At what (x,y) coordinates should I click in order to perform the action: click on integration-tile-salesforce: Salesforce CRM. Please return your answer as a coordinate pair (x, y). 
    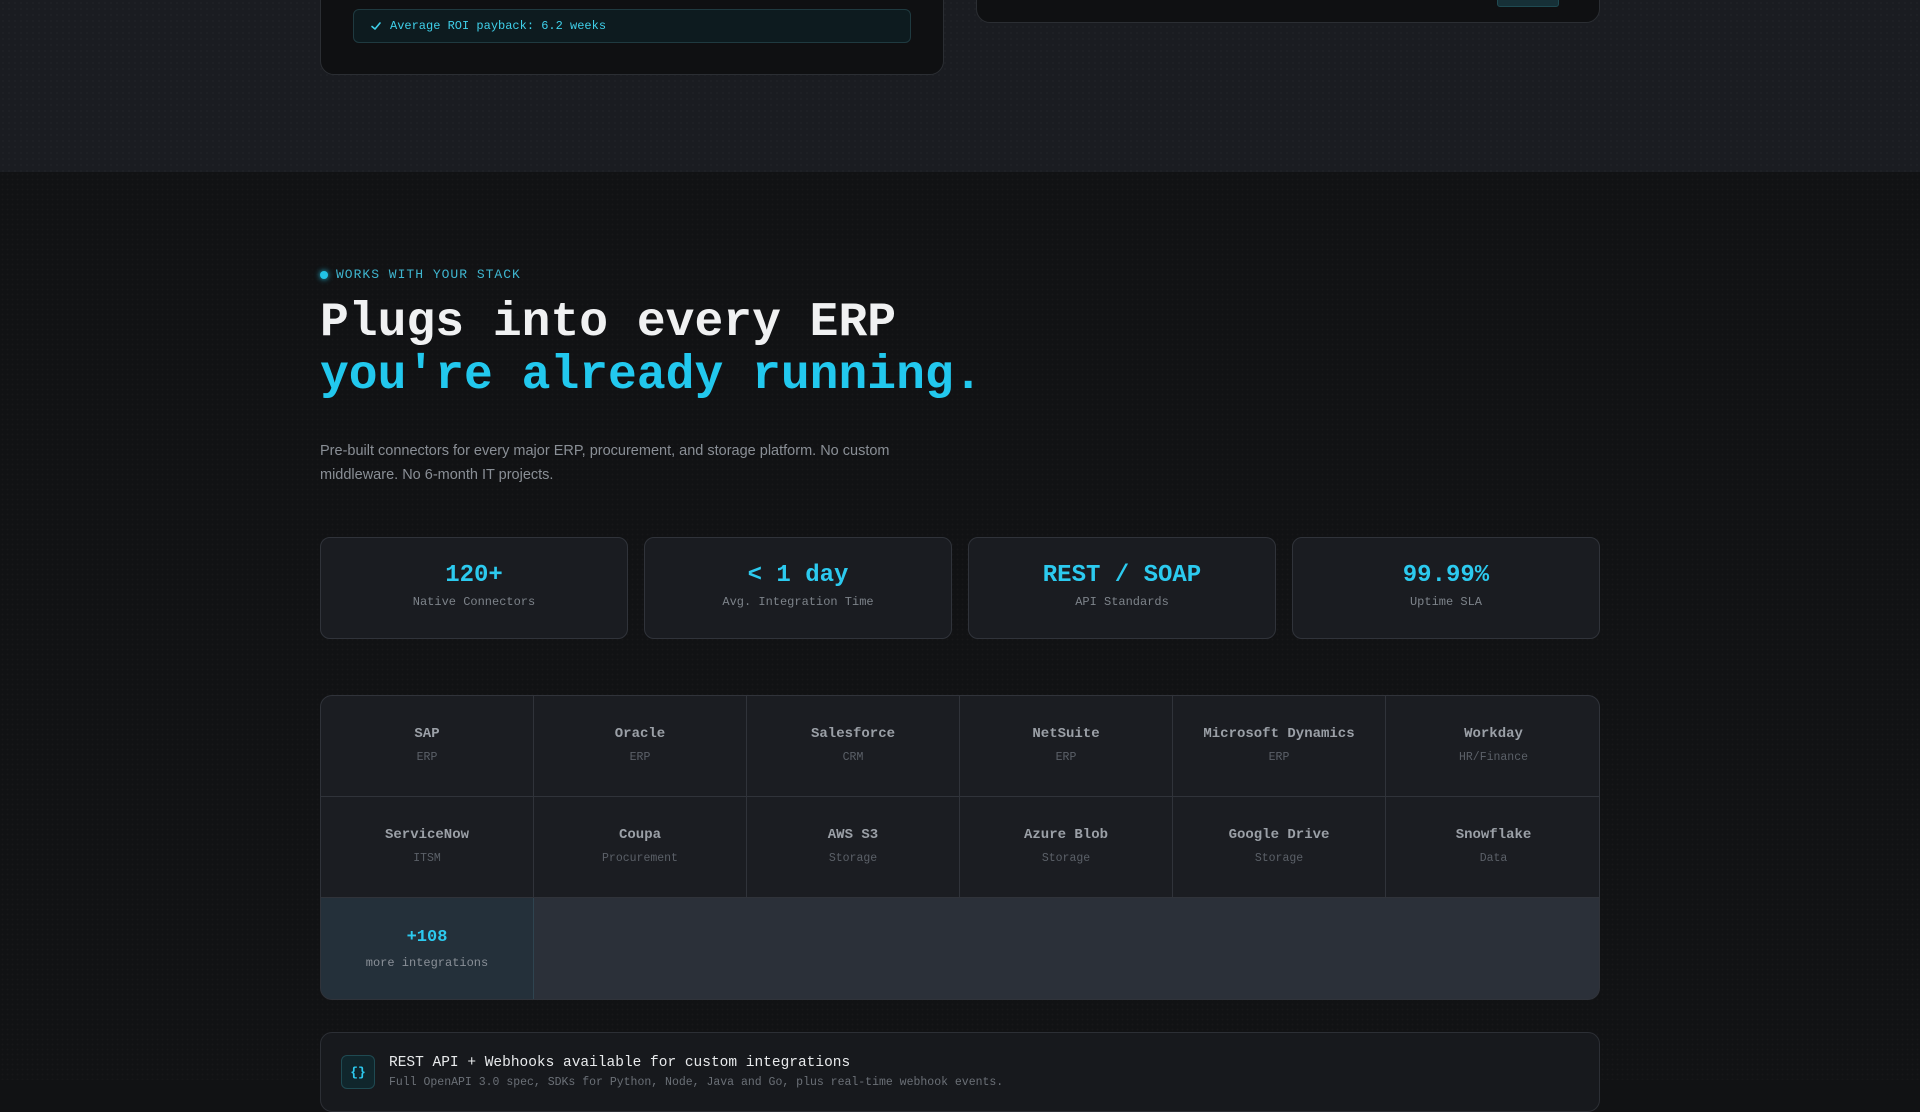
    Looking at the image, I should click on (853, 746).